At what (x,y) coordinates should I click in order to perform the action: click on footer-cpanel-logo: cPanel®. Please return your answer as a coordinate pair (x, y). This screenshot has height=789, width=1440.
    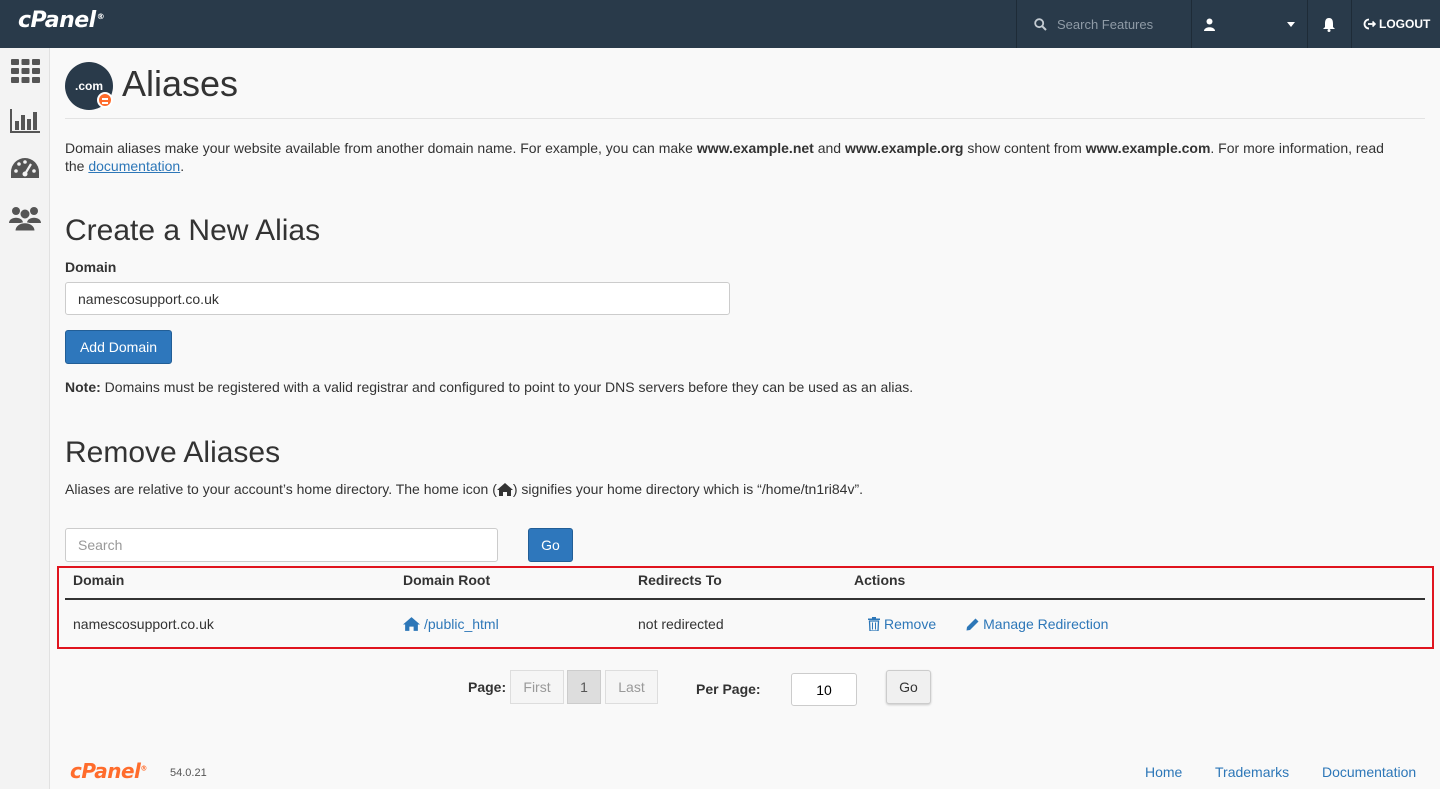
    Looking at the image, I should click on (108, 771).